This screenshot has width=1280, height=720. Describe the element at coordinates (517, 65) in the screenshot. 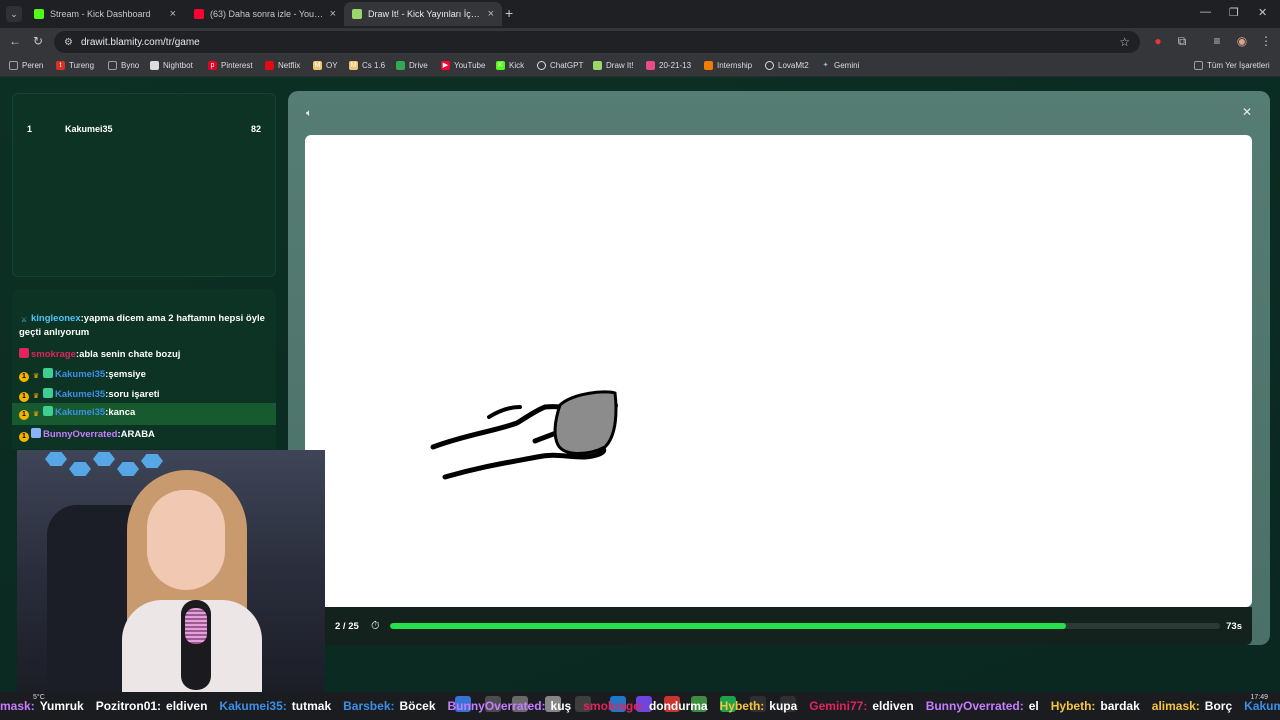

I see `bookmark-label: Kick` at that location.